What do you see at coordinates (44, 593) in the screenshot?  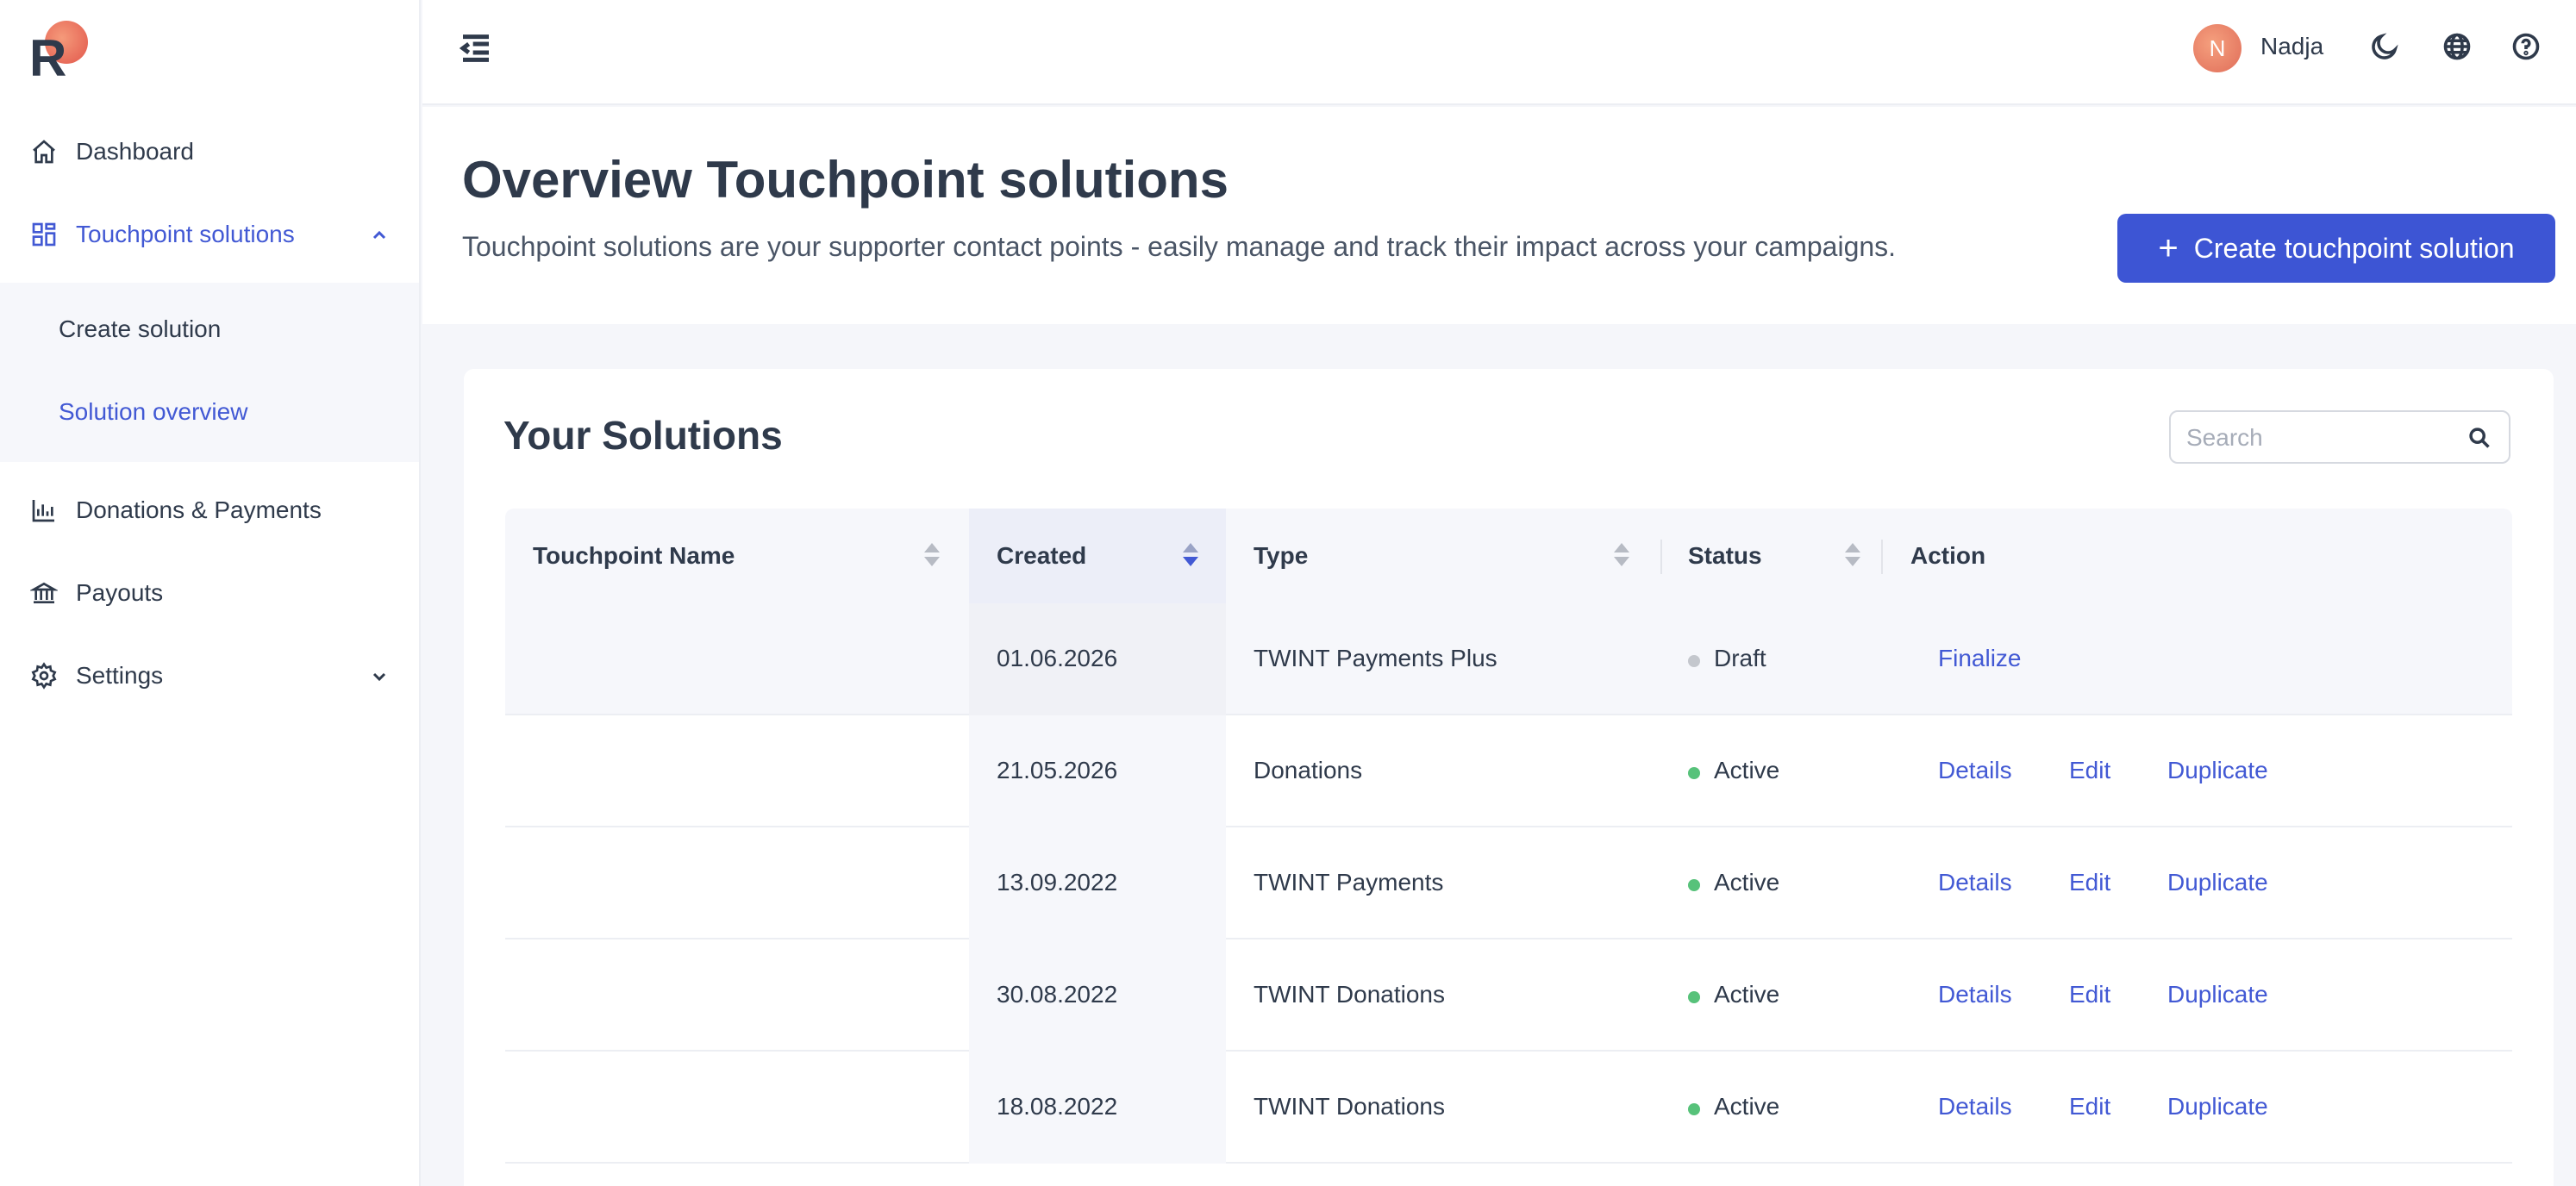 I see `bank-icon` at bounding box center [44, 593].